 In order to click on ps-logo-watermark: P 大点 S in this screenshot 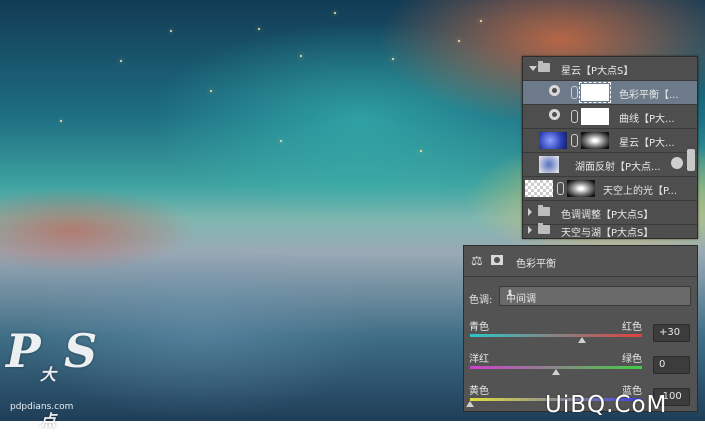, I will do `click(51, 379)`.